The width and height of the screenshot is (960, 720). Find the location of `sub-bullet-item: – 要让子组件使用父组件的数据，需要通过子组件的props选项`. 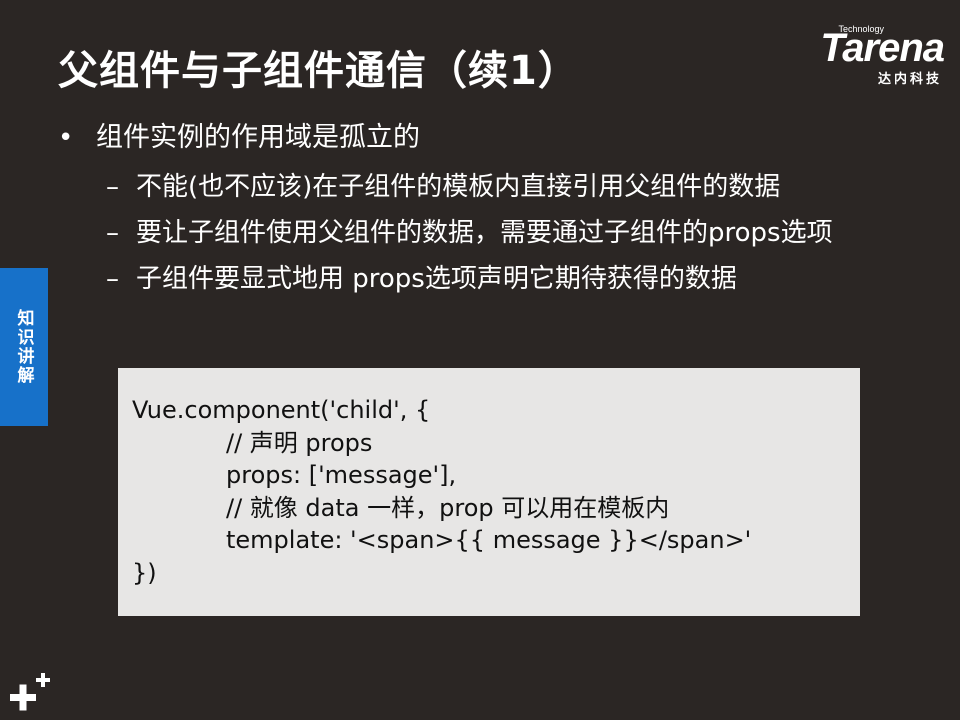

sub-bullet-item: – 要让子组件使用父组件的数据，需要通过子组件的props选项 is located at coordinates (492, 233).